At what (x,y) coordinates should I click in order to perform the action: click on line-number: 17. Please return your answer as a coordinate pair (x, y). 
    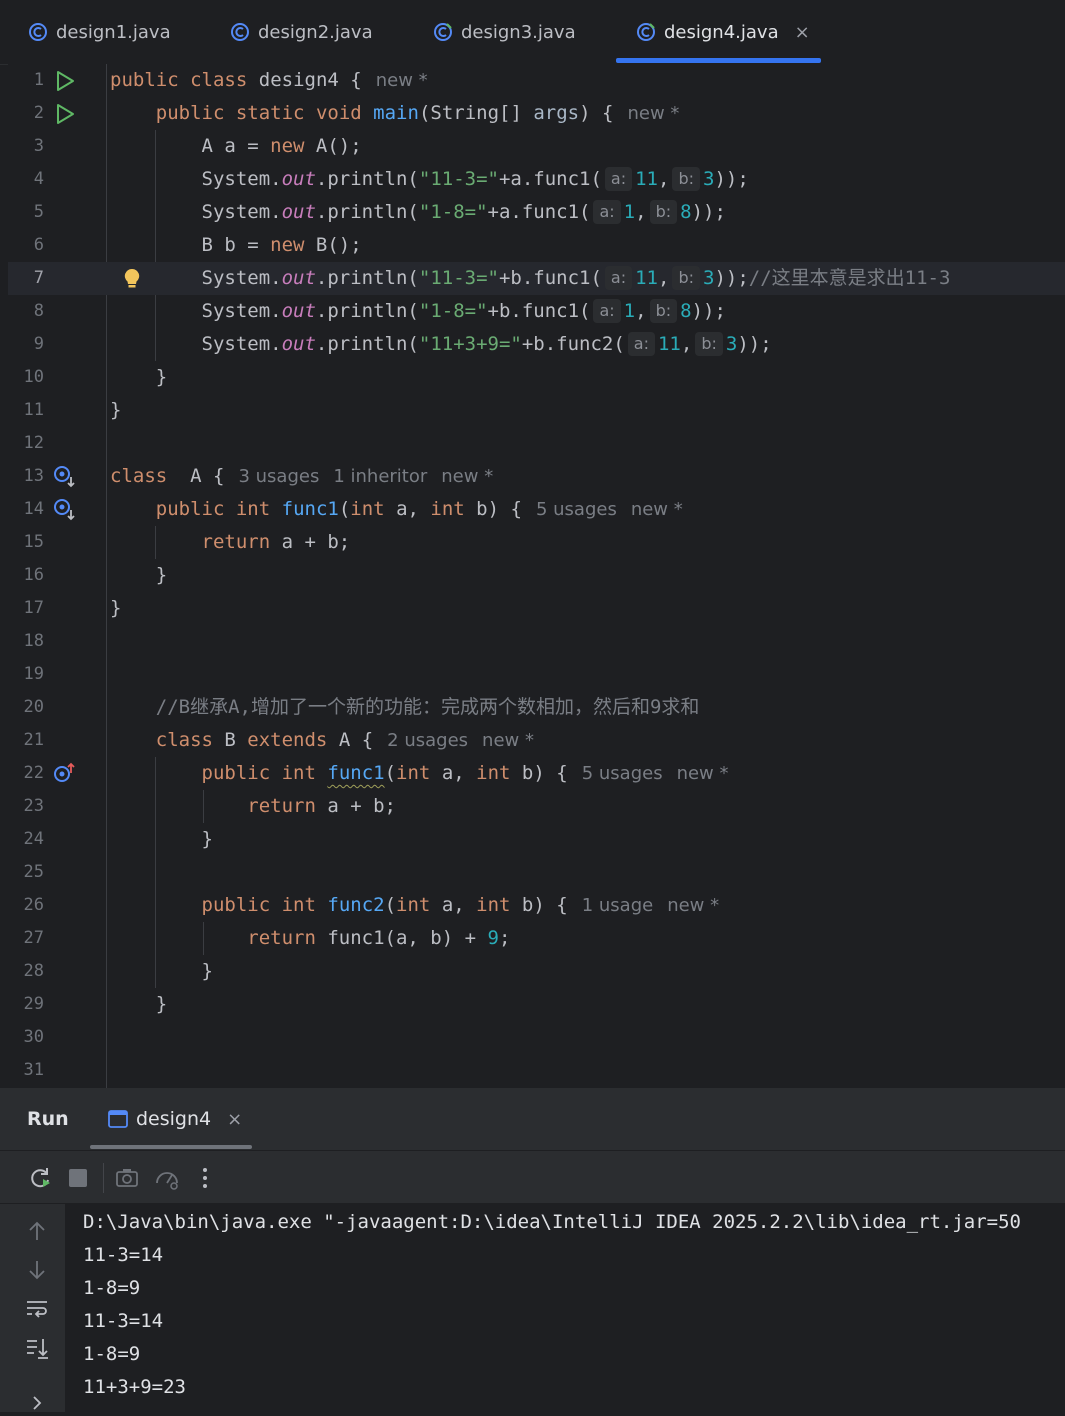
    Looking at the image, I should click on (33, 608).